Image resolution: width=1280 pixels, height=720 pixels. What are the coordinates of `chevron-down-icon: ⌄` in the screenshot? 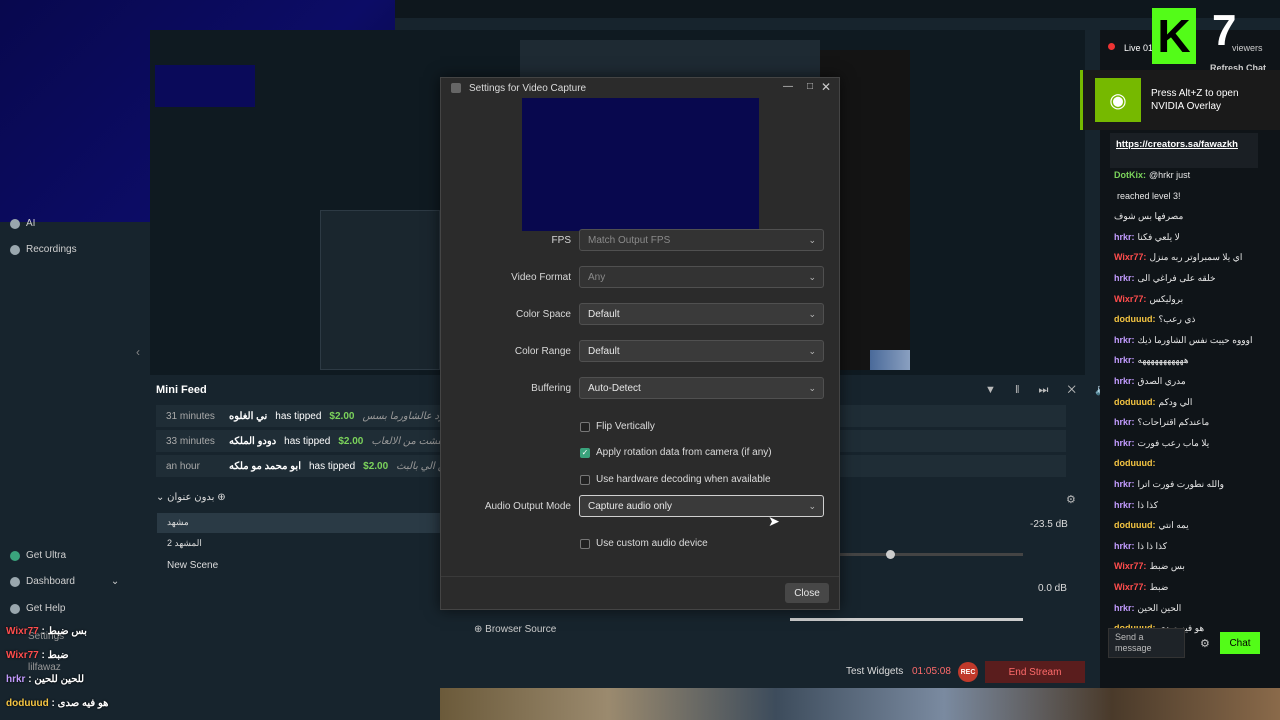 It's located at (812, 277).